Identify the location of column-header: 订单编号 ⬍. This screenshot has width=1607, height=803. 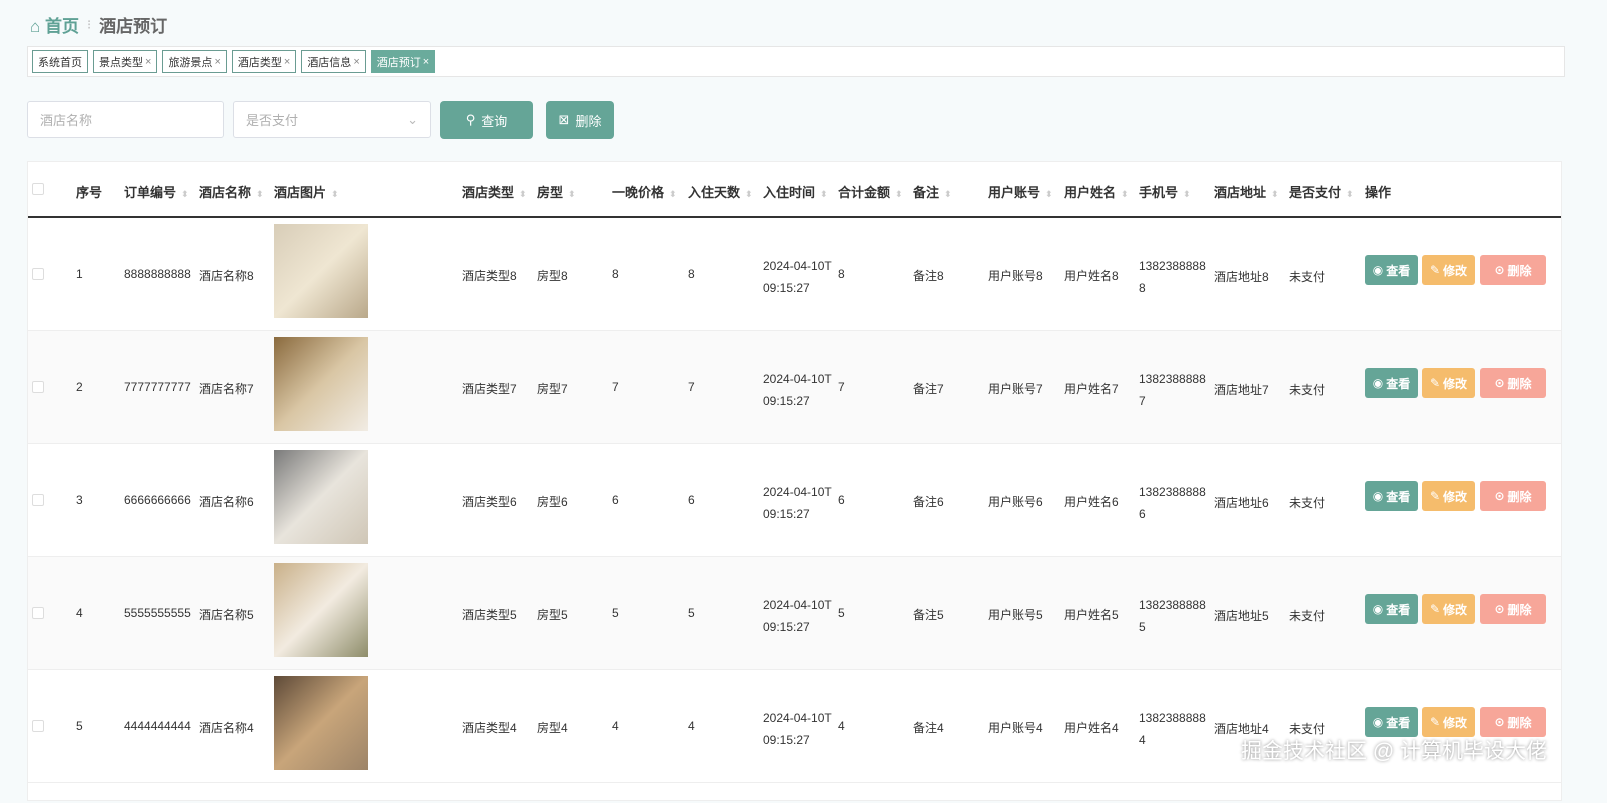
(156, 191).